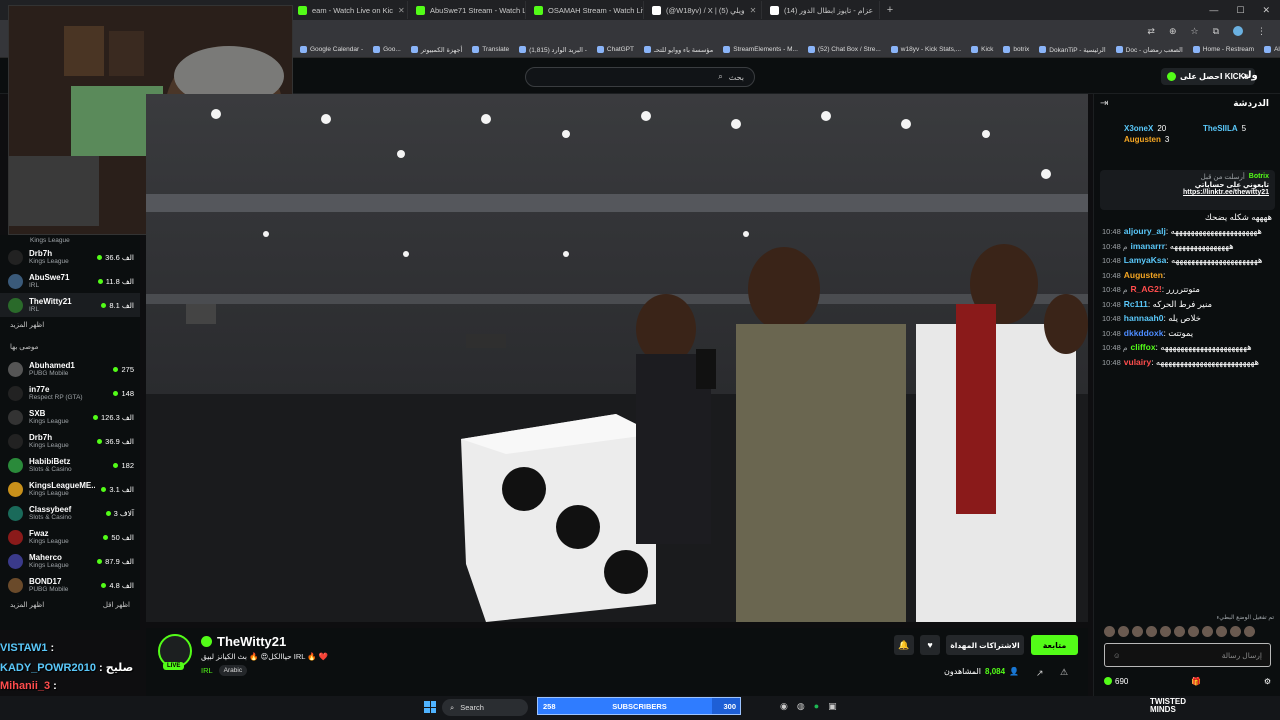 This screenshot has height=720, width=1280. Describe the element at coordinates (1196, 681) in the screenshot. I see `gift-icon: 🎁` at that location.